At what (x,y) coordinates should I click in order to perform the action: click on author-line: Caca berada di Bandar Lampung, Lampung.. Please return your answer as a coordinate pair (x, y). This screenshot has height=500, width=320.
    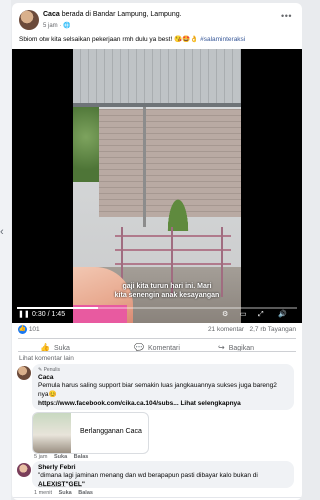
    Looking at the image, I should click on (112, 14).